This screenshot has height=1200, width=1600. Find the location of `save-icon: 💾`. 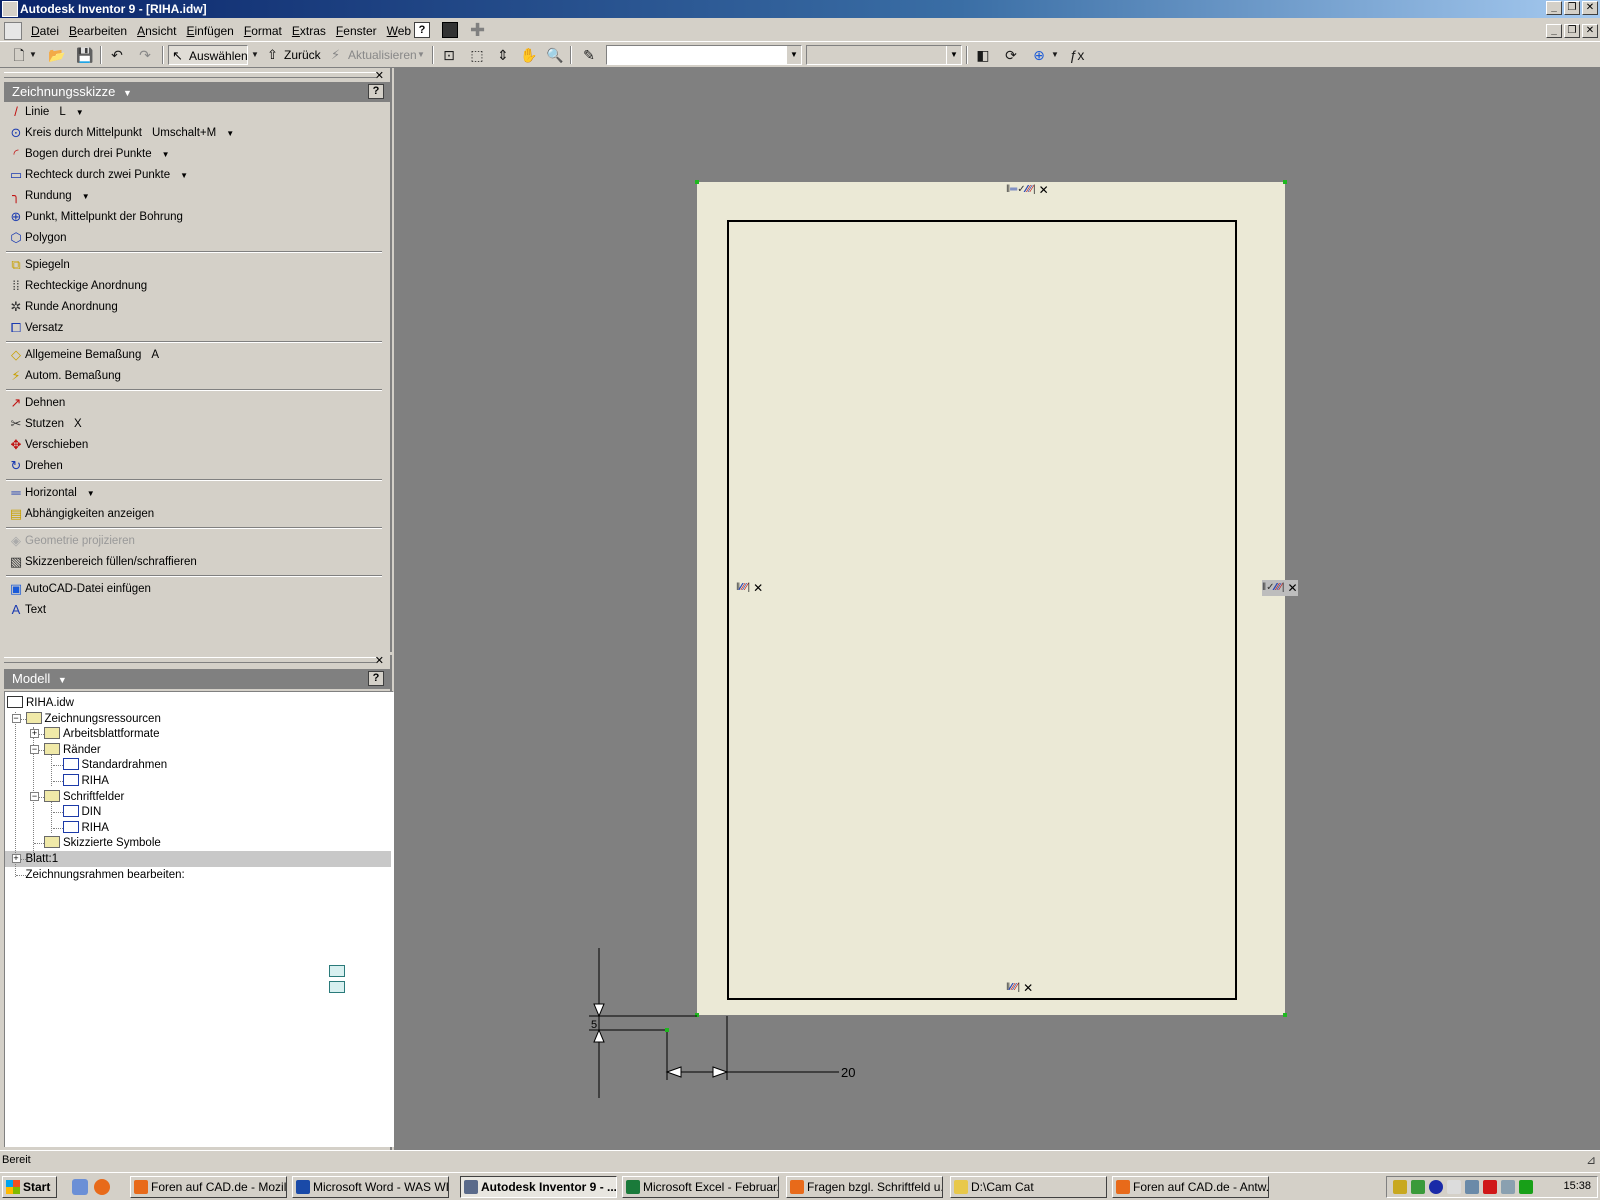

save-icon: 💾 is located at coordinates (85, 55).